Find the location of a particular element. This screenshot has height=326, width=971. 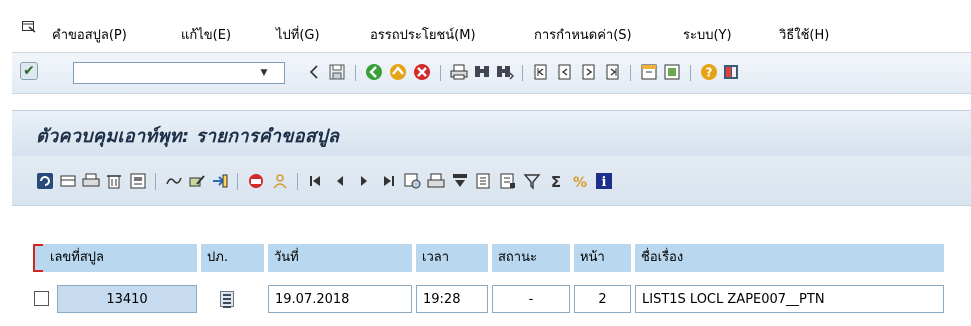

previous-row-icon is located at coordinates (340, 181).